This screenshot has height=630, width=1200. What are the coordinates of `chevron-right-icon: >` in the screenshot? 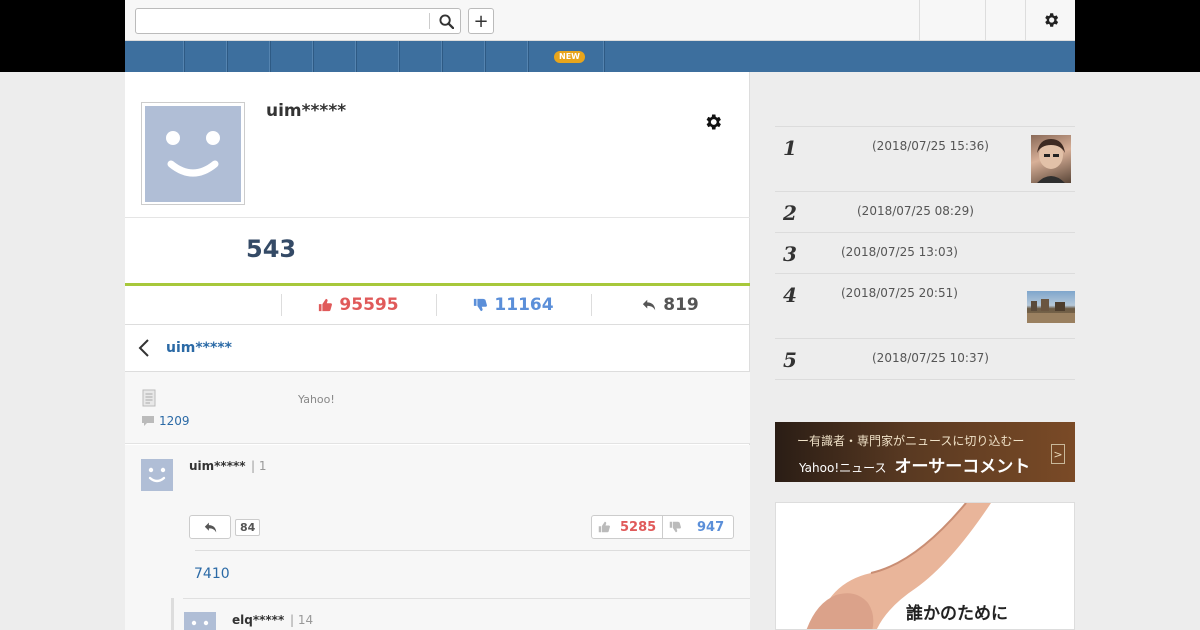 It's located at (1058, 454).